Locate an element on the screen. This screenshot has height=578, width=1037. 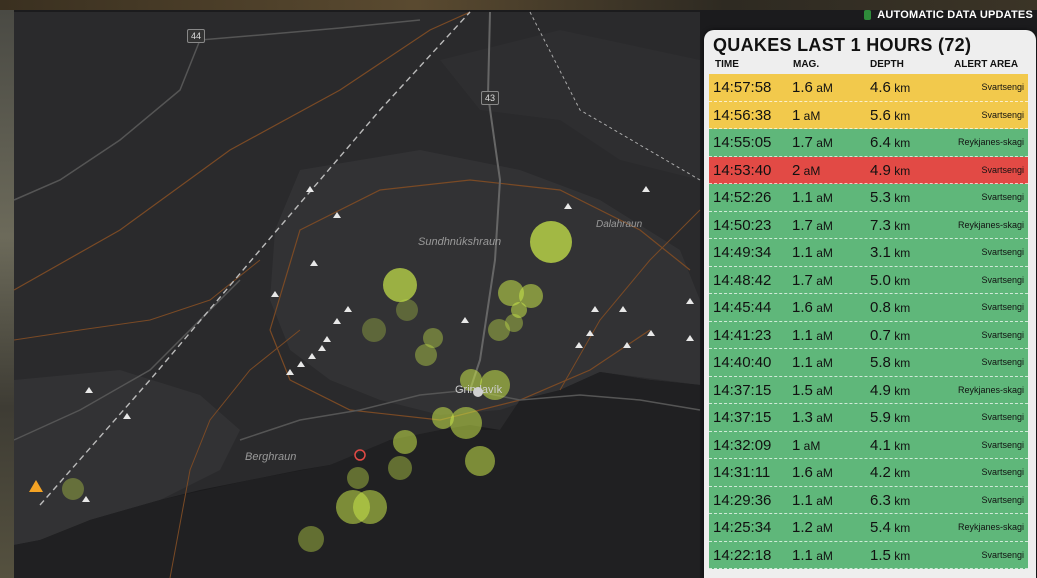
map-label-dalahraun: Dalahraun is located at coordinates (619, 224).